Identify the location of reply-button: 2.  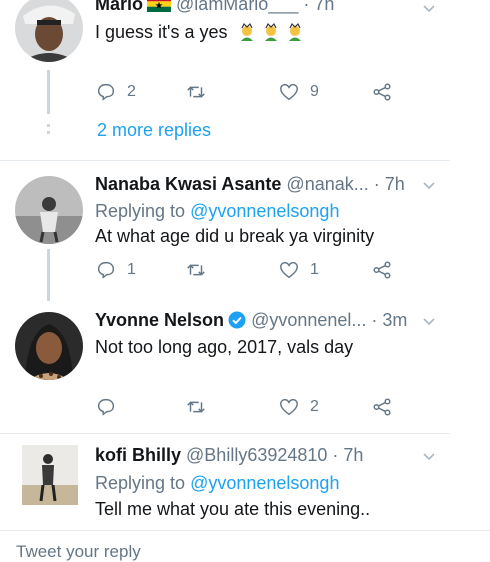
(115, 92).